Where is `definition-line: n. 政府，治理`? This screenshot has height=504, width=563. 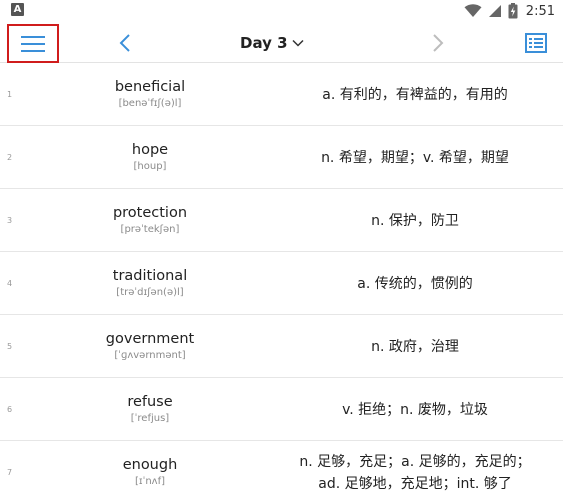
definition-line: n. 政府，治理 is located at coordinates (415, 346).